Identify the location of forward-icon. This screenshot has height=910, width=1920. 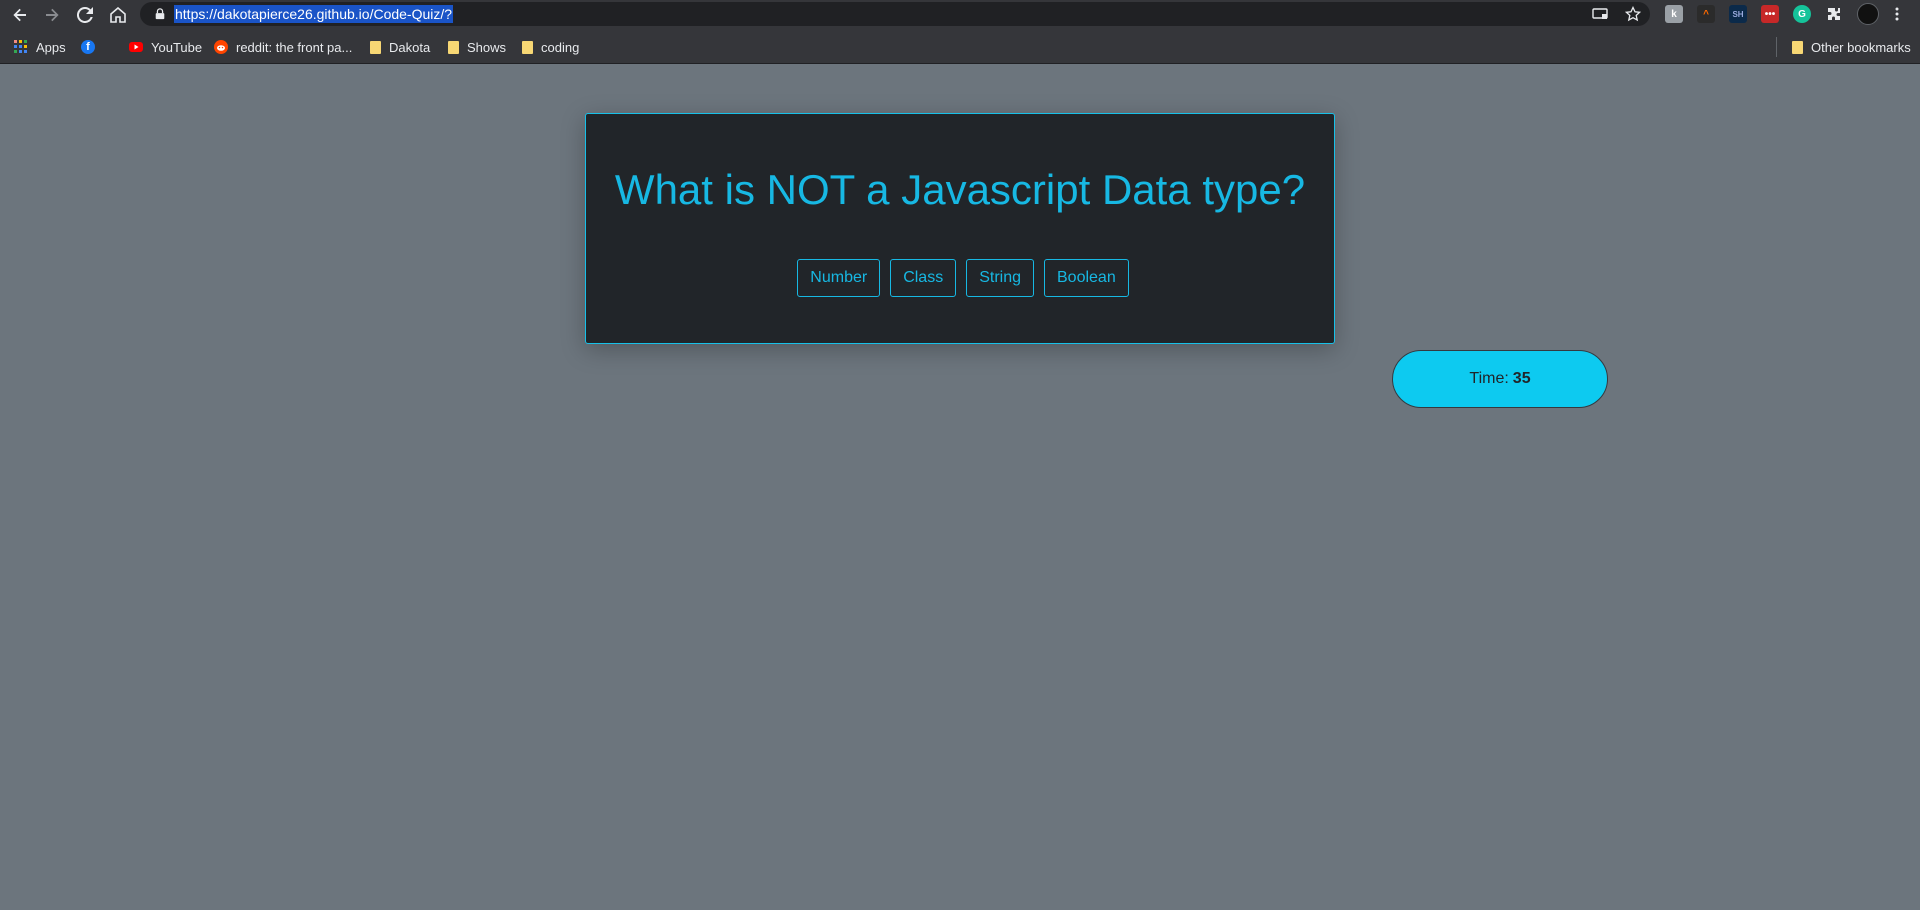
(52, 15).